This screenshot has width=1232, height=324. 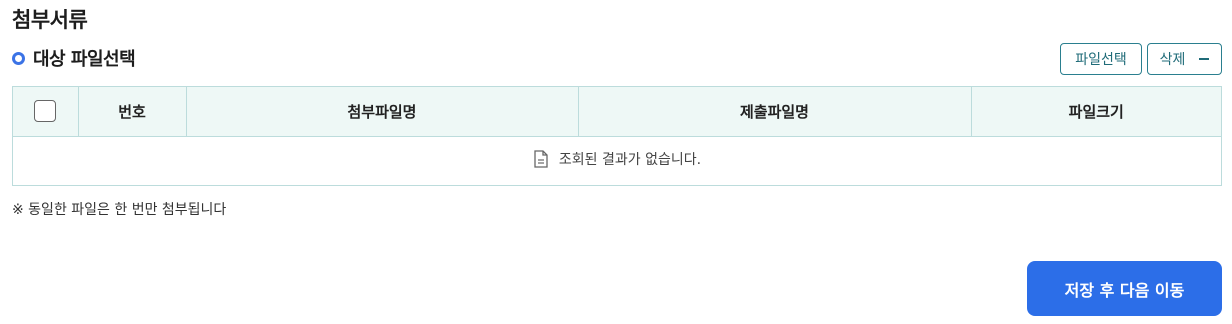 I want to click on section-title: 대상 파일선택, so click(x=84, y=59).